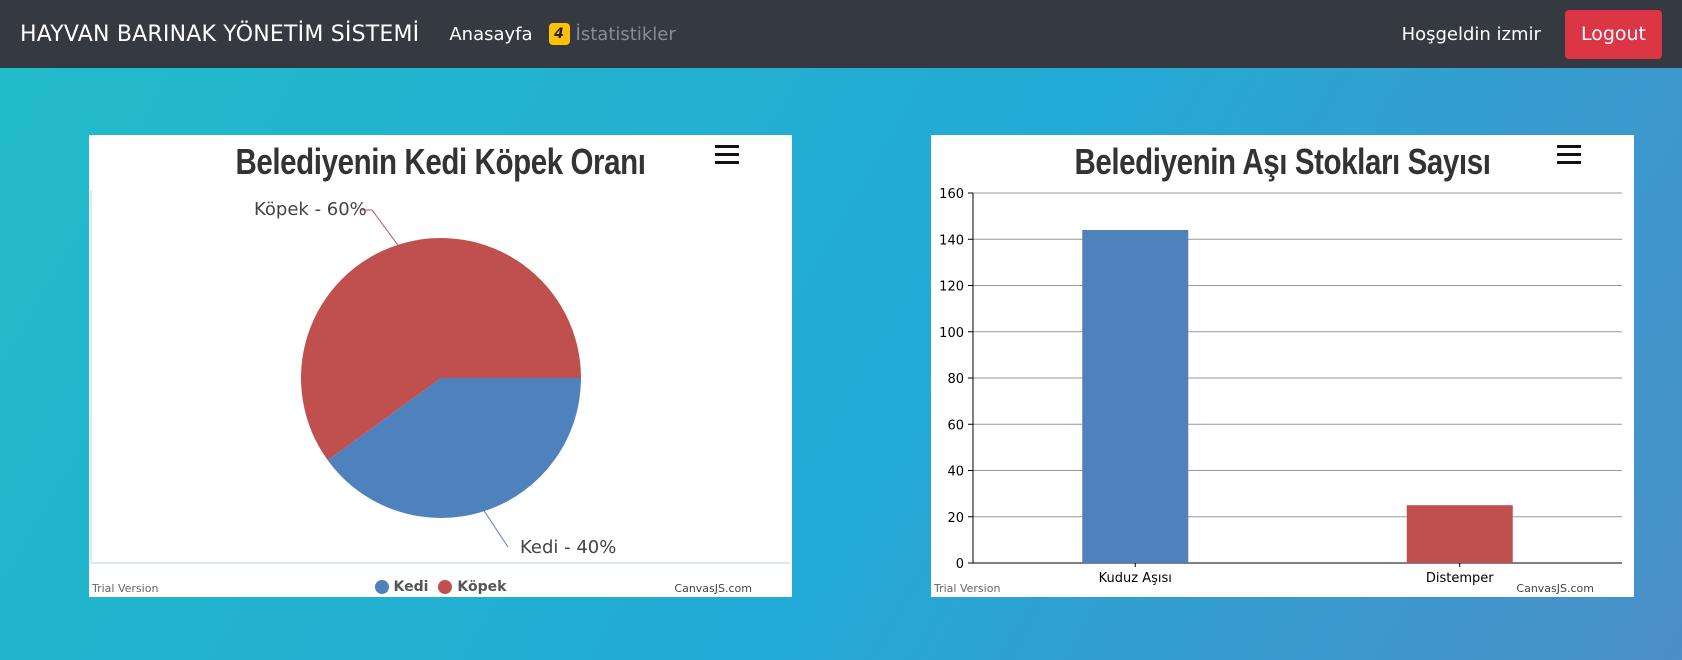  Describe the element at coordinates (1569, 155) in the screenshot. I see `bar-chart-menu-icon` at that location.